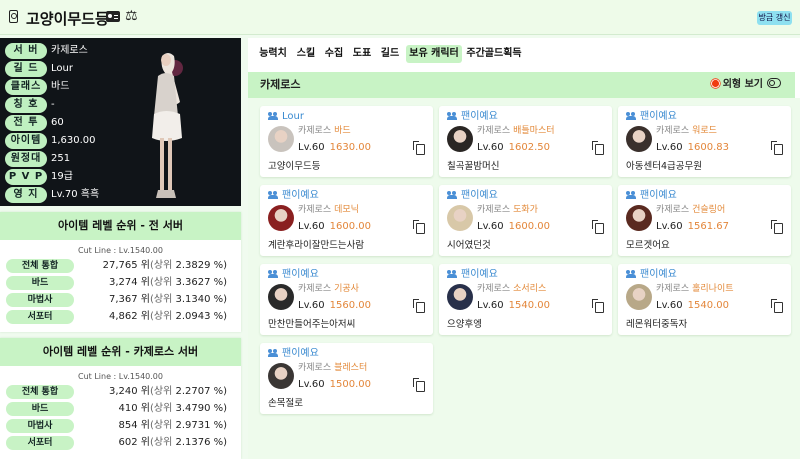 The width and height of the screenshot is (800, 459). Describe the element at coordinates (131, 16) in the screenshot. I see `scale-icon: ⚖` at that location.